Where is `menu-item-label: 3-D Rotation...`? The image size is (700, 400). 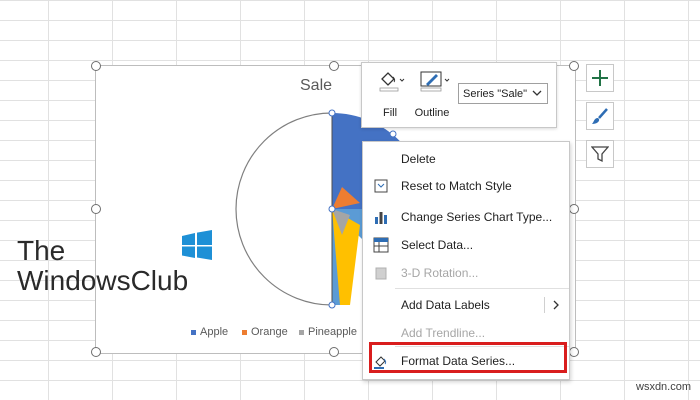 menu-item-label: 3-D Rotation... is located at coordinates (440, 273).